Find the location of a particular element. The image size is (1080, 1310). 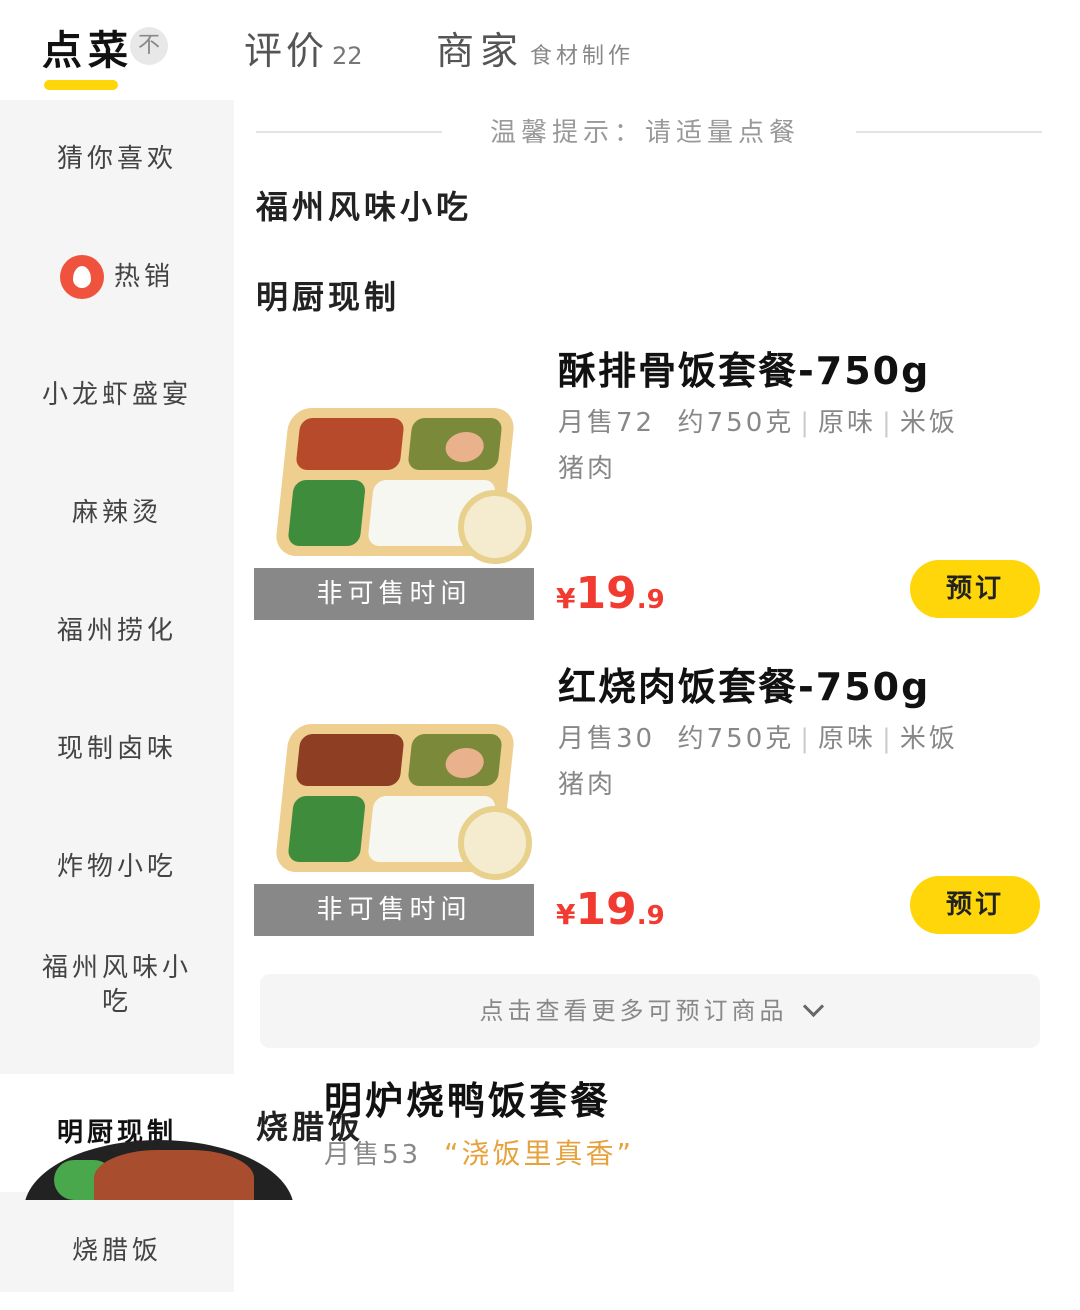

product-meta: 月售30 约750克 | 原味 | 米饭 is located at coordinates (758, 736).